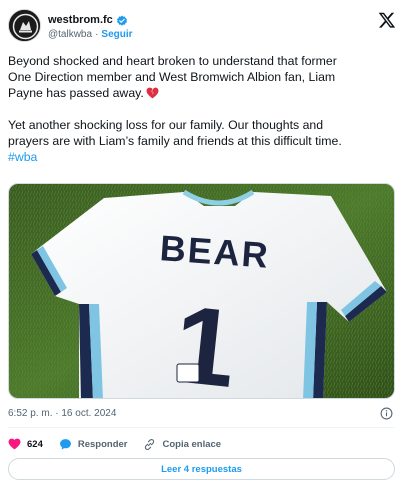 The image size is (407, 490). I want to click on tweet-timestamp: 6:52 p. m. · 16 oct. 2024, so click(62, 413).